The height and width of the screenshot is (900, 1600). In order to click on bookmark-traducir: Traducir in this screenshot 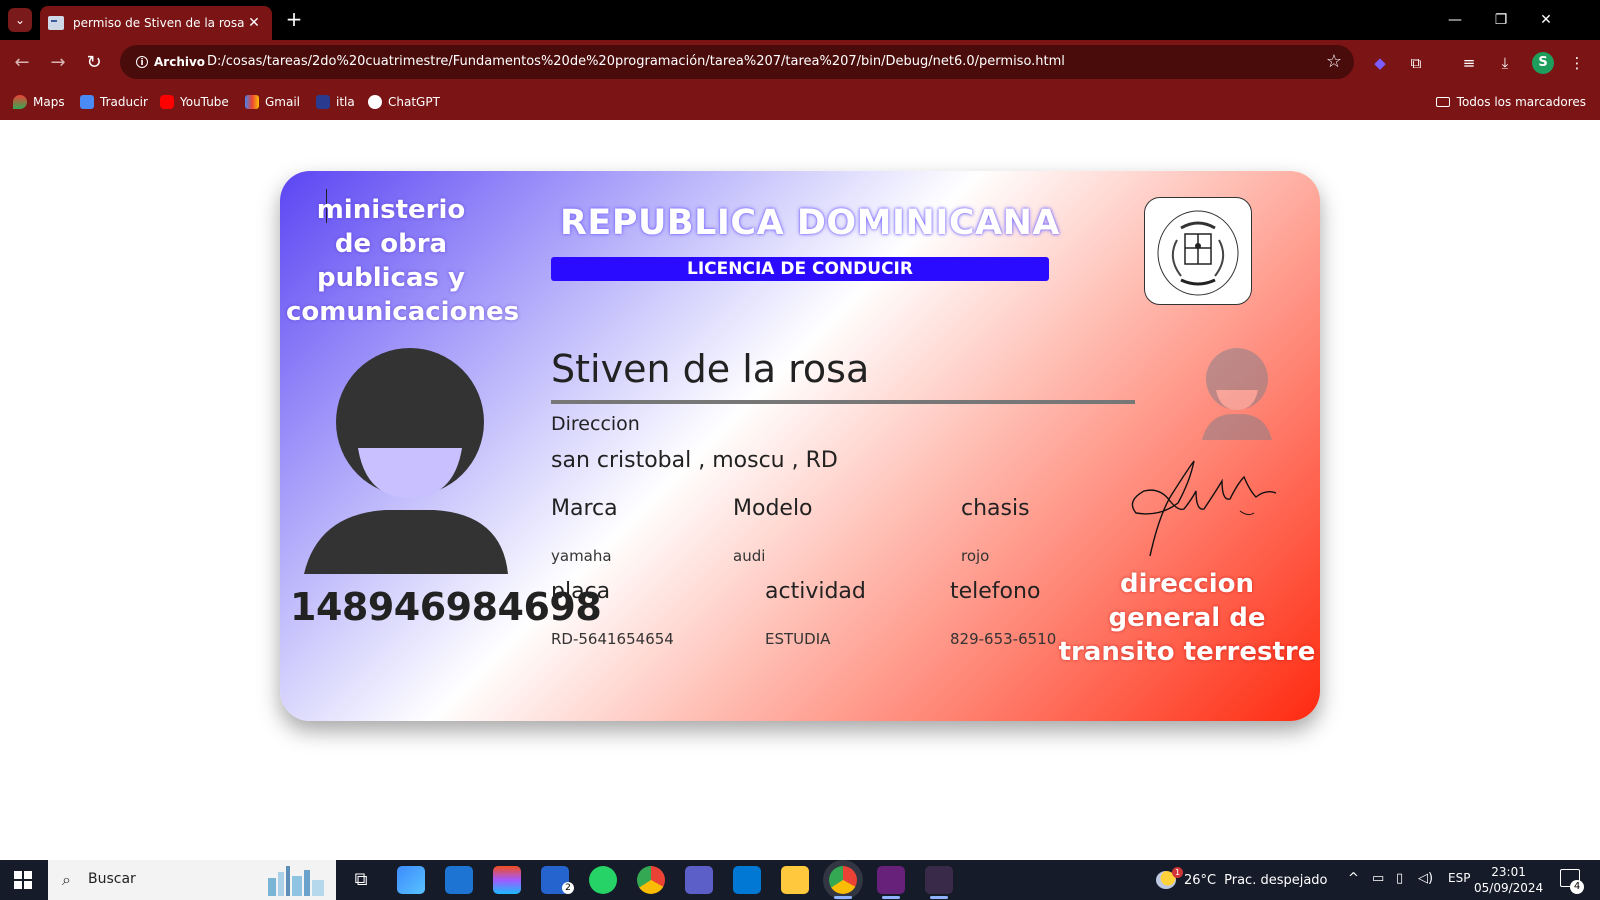, I will do `click(114, 102)`.